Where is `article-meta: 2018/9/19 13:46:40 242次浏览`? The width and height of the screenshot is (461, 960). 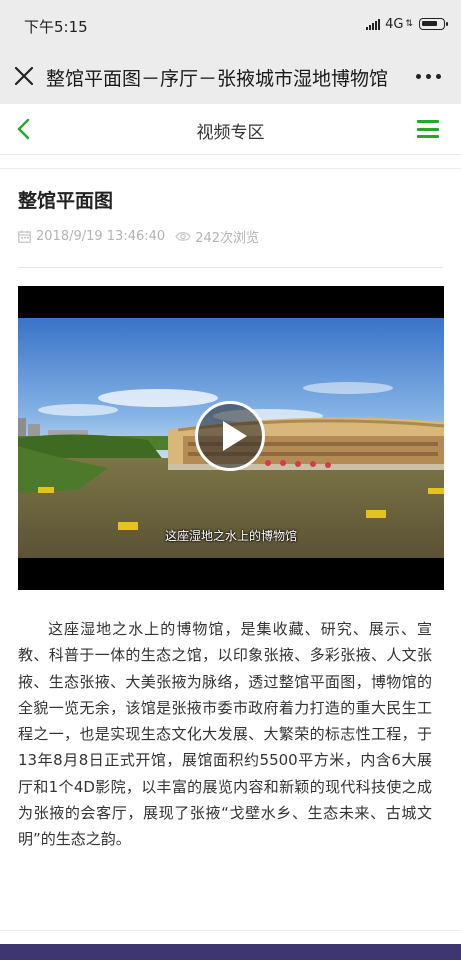 article-meta: 2018/9/19 13:46:40 242次浏览 is located at coordinates (138, 236).